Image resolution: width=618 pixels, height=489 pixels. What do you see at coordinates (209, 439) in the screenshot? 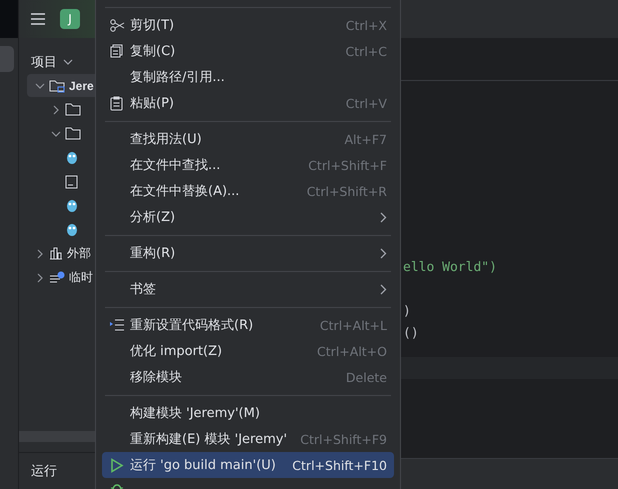
I see `menu-label: 重新构建(E) 模块 'Jeremy'` at bounding box center [209, 439].